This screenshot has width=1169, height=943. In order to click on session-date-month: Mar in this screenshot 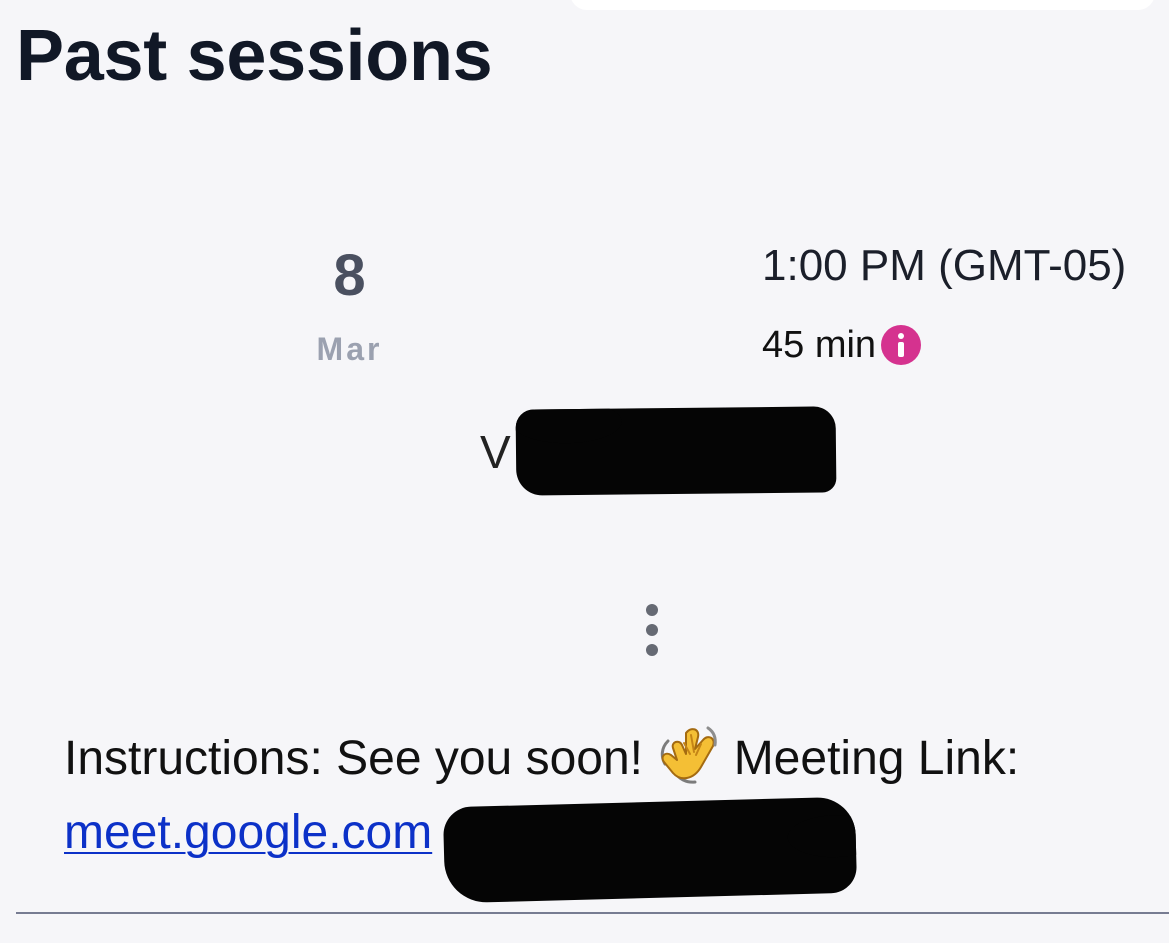, I will do `click(349, 349)`.